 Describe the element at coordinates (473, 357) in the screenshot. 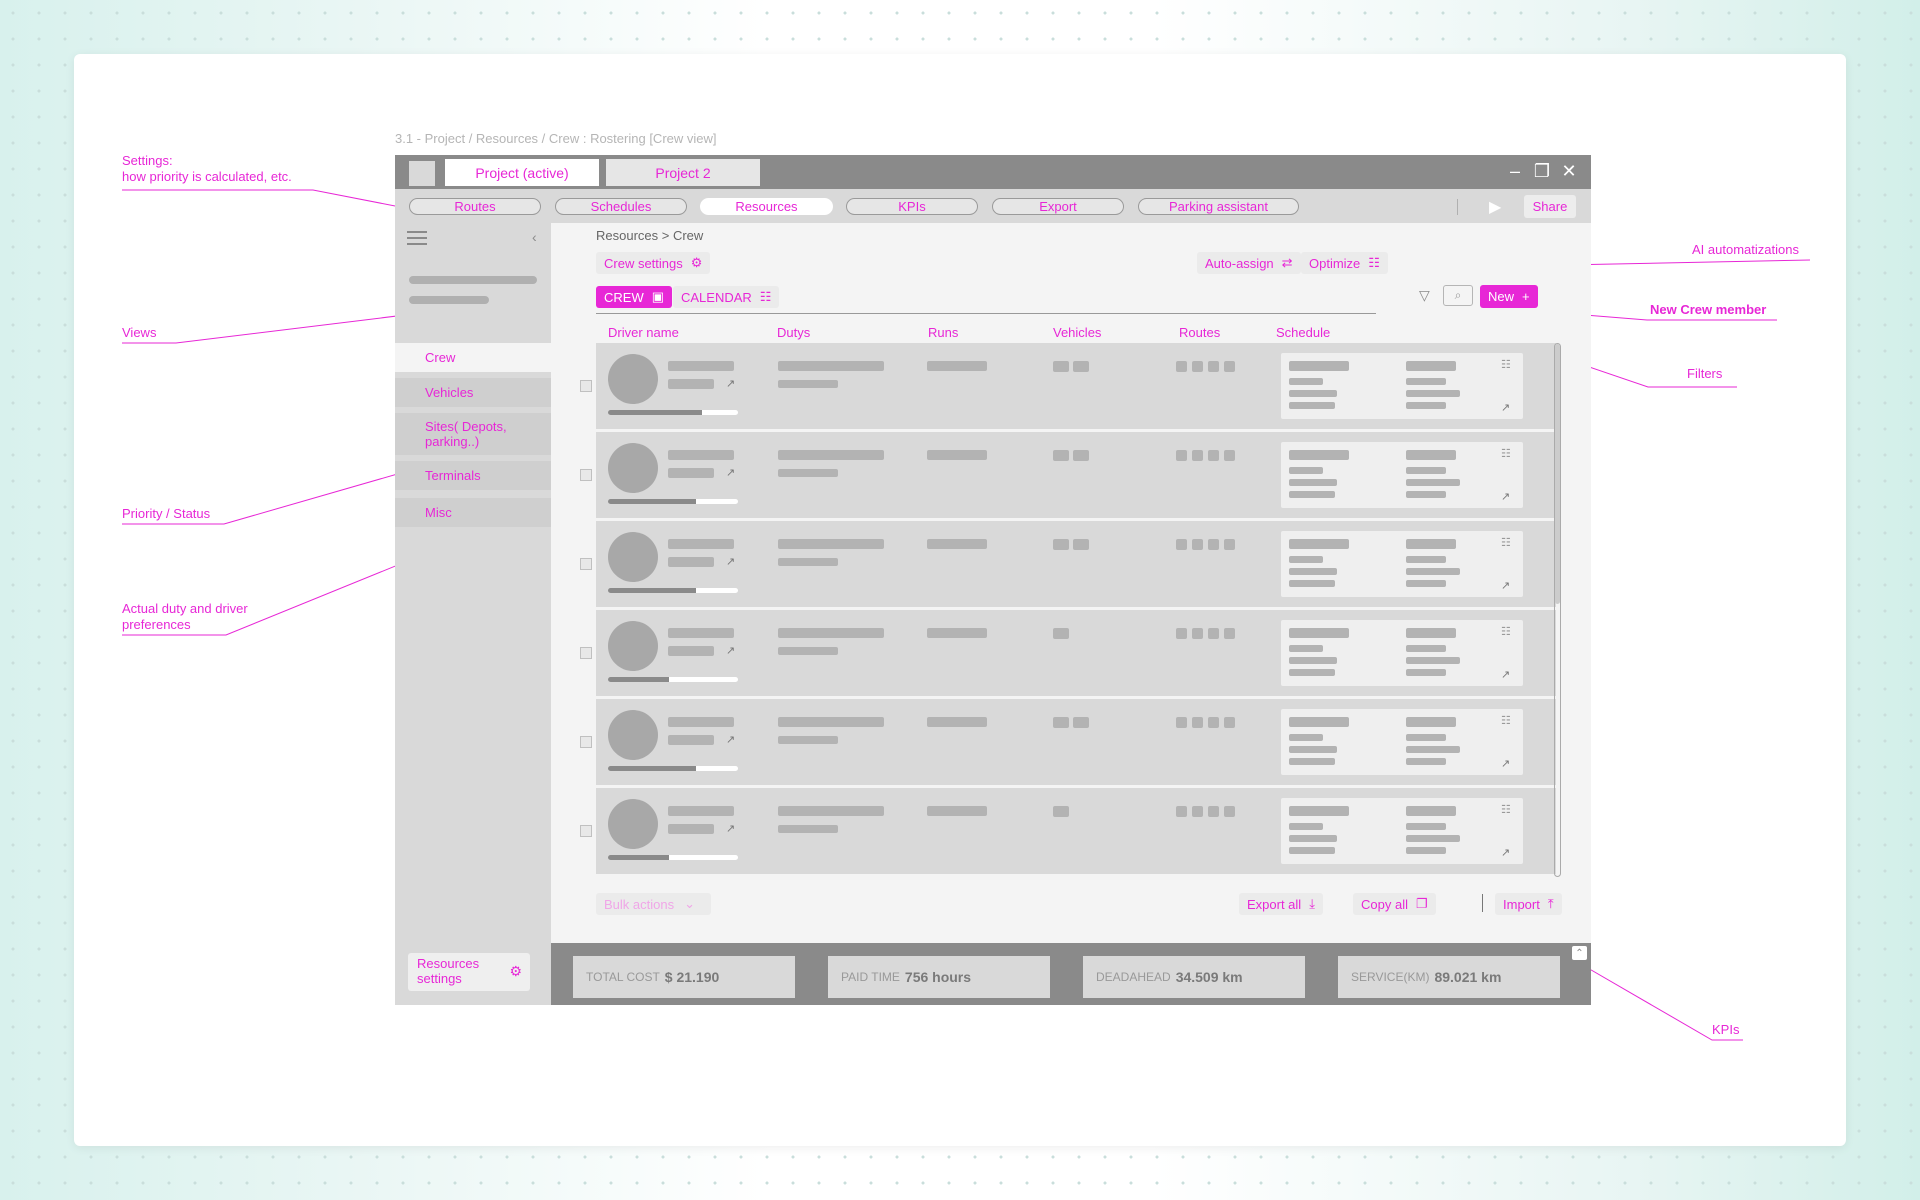

I see `sidebar-item-crew: Crew` at that location.